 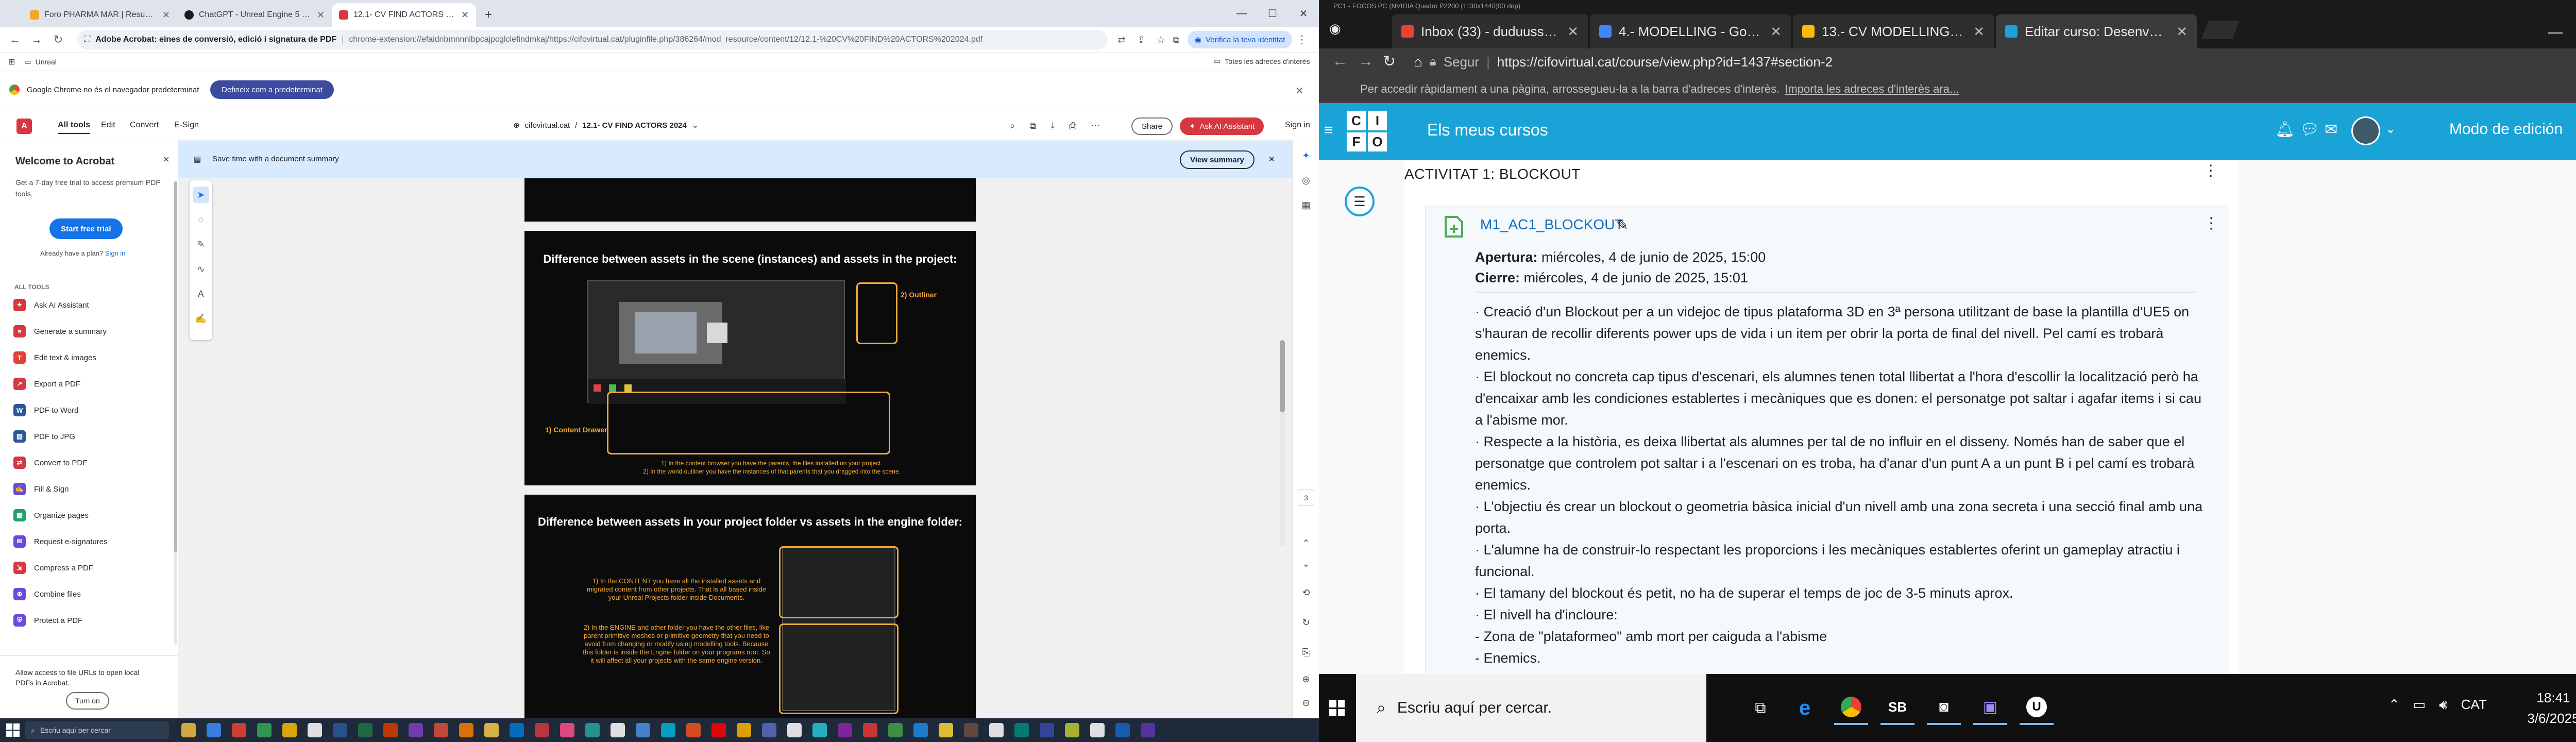 What do you see at coordinates (1299, 91) in the screenshot?
I see `close-infobar-icon: ✕` at bounding box center [1299, 91].